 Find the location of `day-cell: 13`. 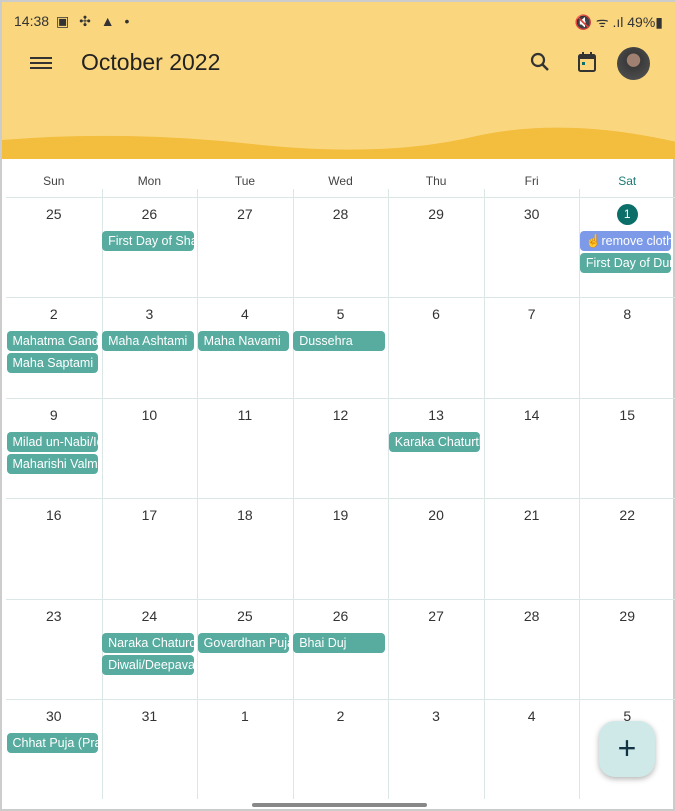

day-cell: 13 is located at coordinates (436, 415).